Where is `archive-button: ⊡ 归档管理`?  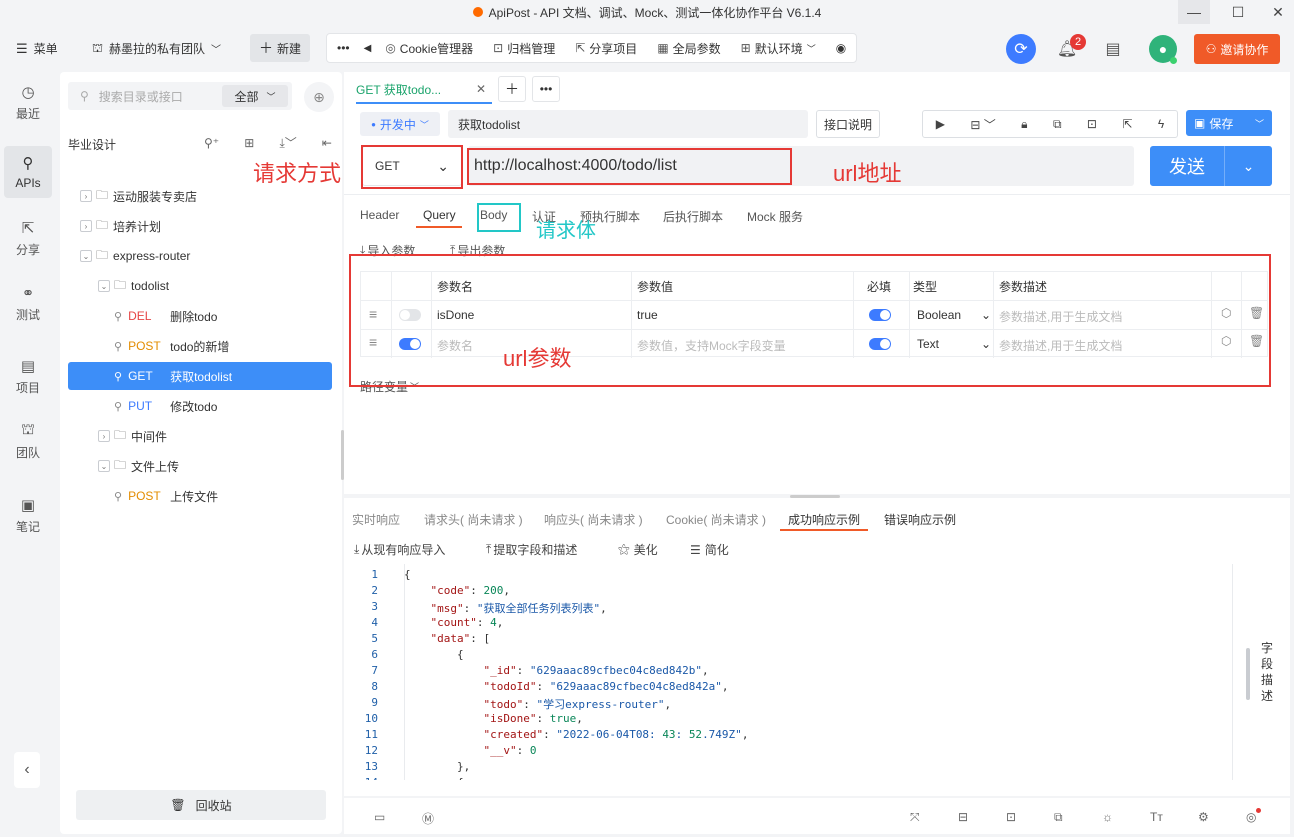
archive-button: ⊡ 归档管理 is located at coordinates (524, 48).